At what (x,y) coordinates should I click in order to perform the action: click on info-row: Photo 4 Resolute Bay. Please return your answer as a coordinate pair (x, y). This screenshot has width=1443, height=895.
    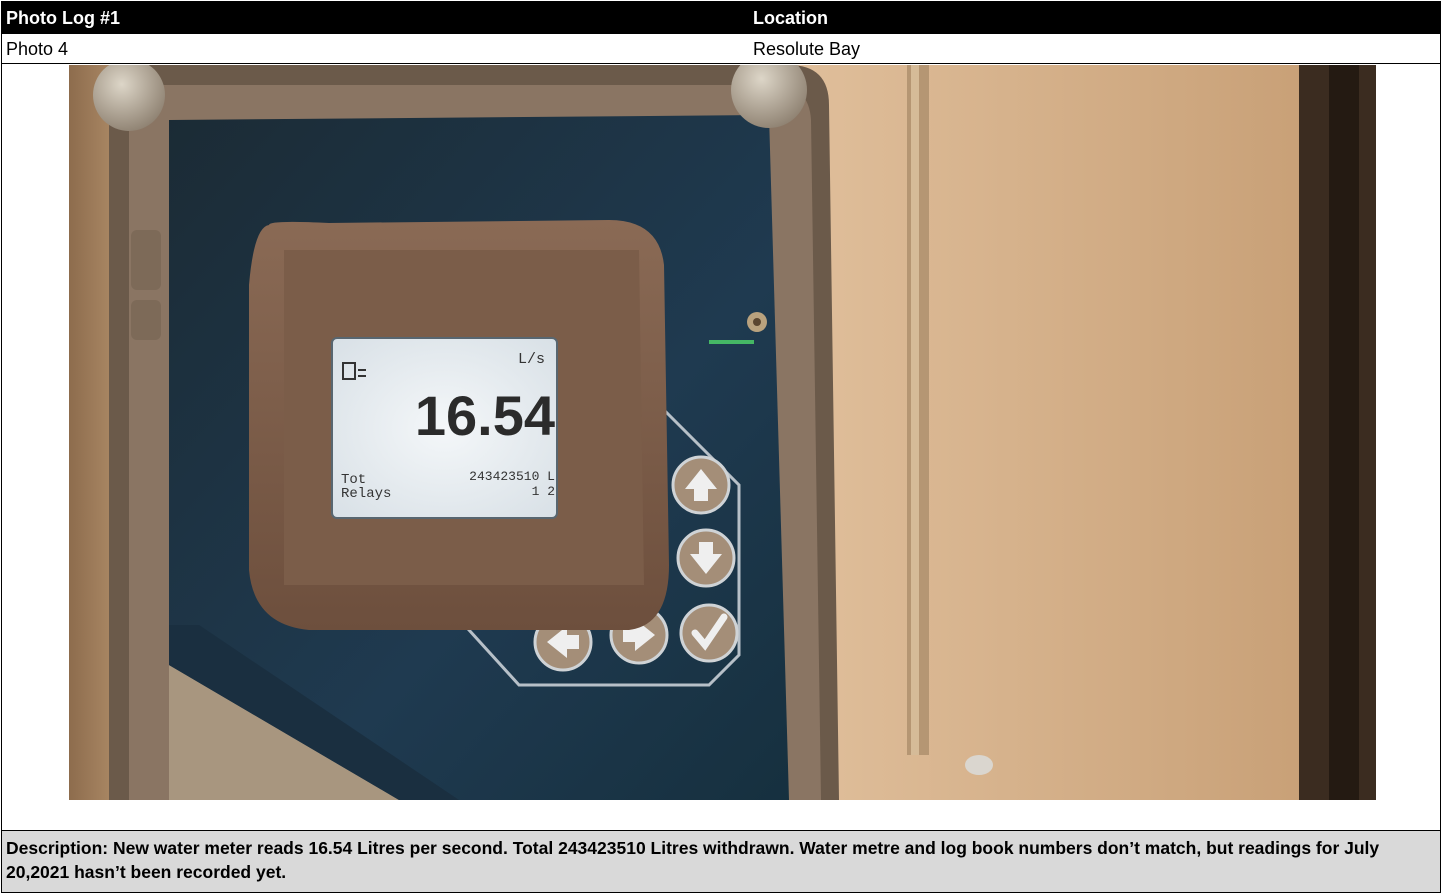
    Looking at the image, I should click on (721, 49).